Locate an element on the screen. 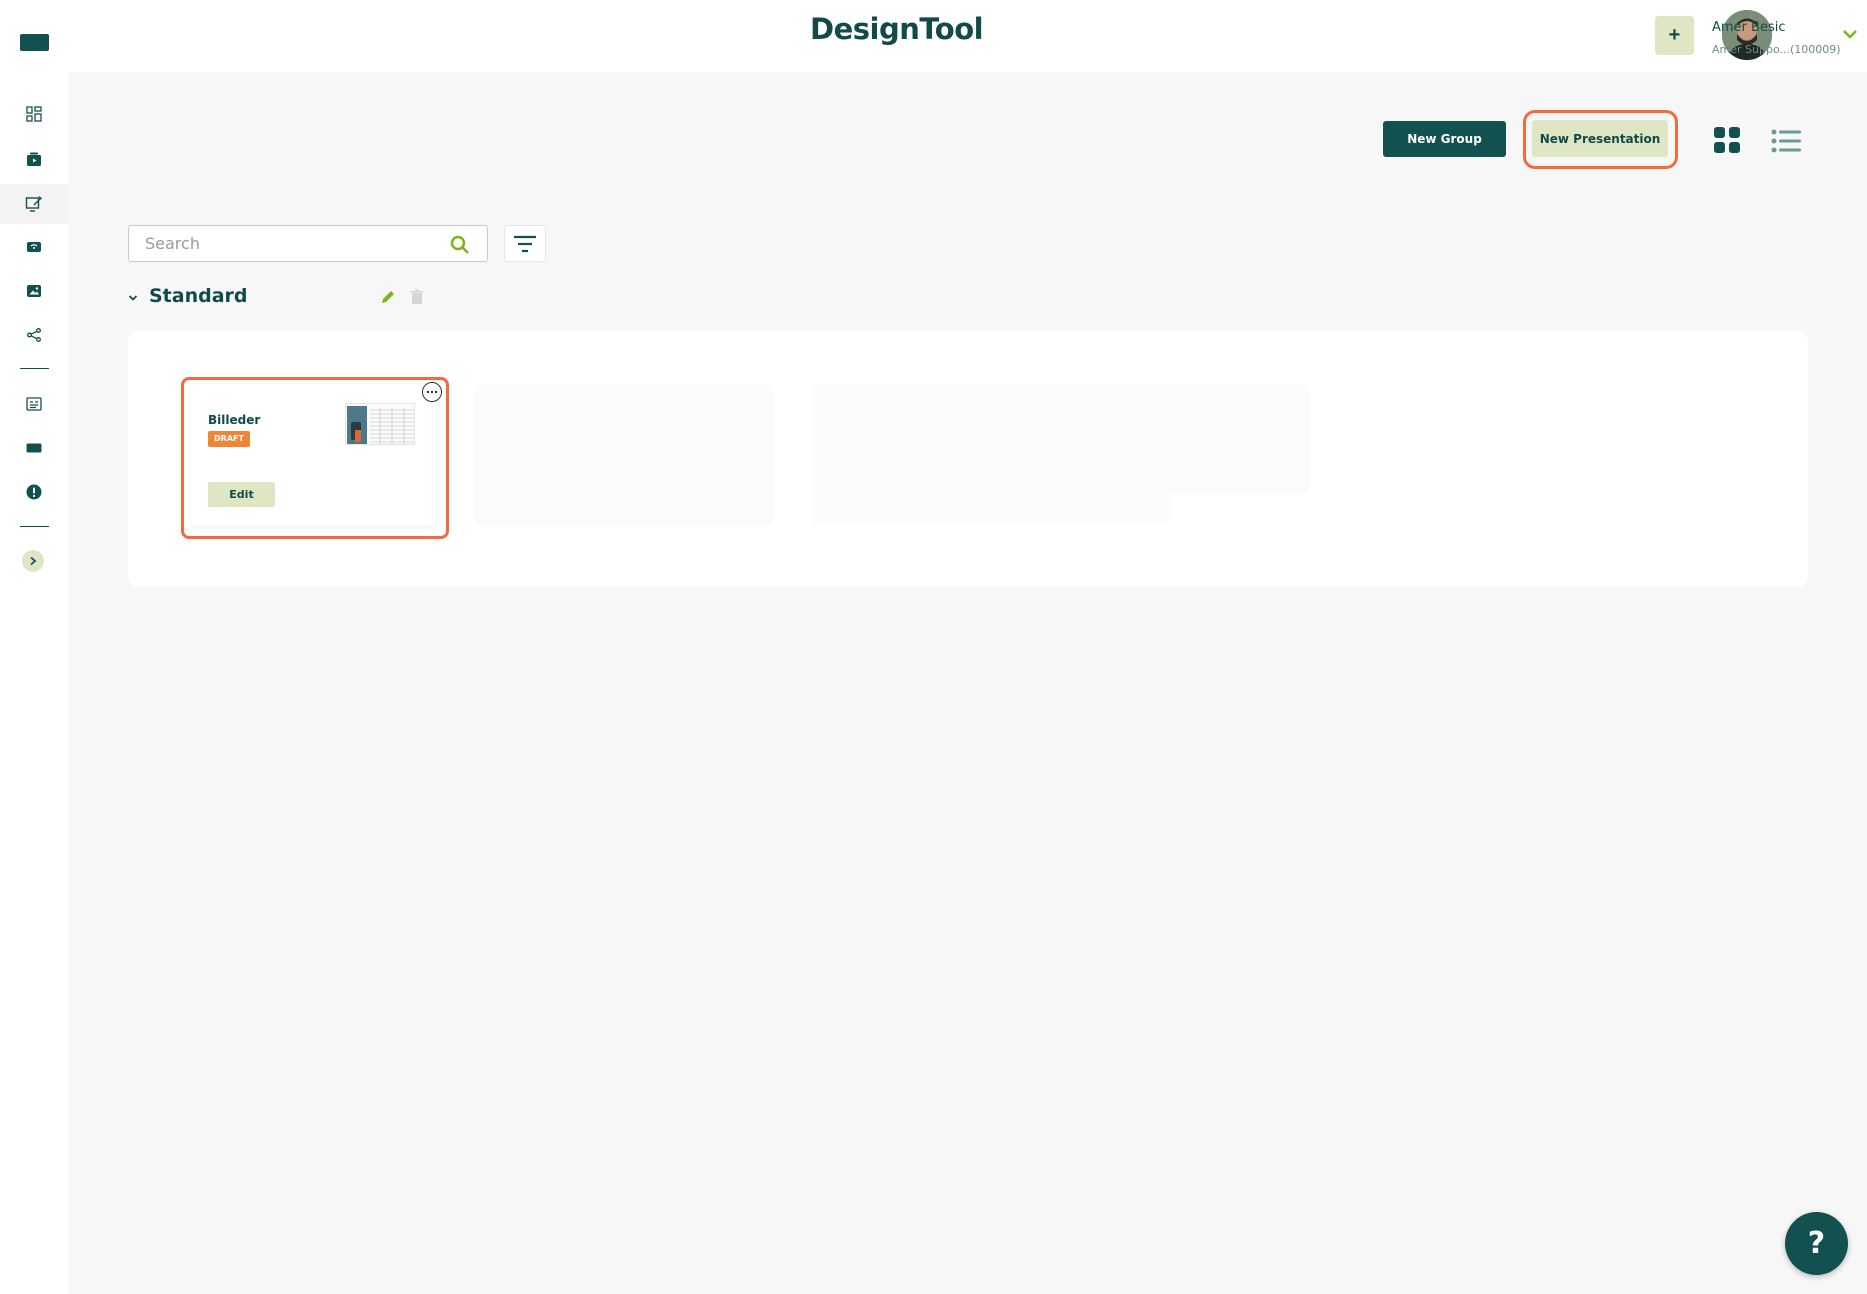 The image size is (1867, 1294). user-account: Amer Suppo...(100009) is located at coordinates (1776, 49).